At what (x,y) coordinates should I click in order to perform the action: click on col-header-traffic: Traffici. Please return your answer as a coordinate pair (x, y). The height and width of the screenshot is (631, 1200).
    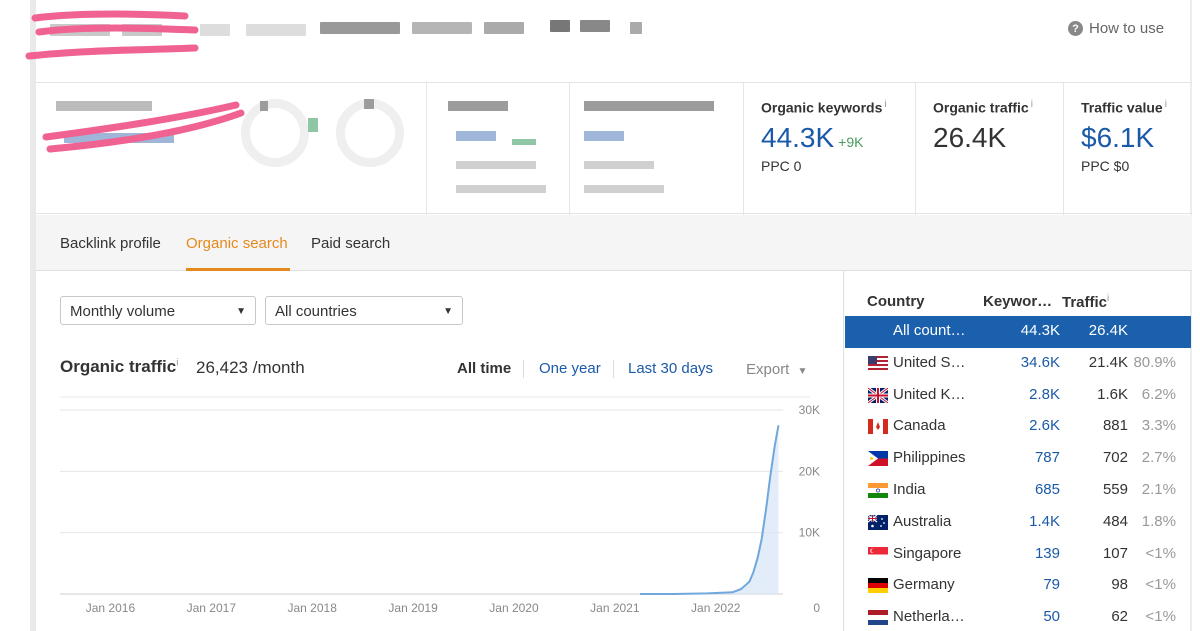
    Looking at the image, I should click on (1085, 302).